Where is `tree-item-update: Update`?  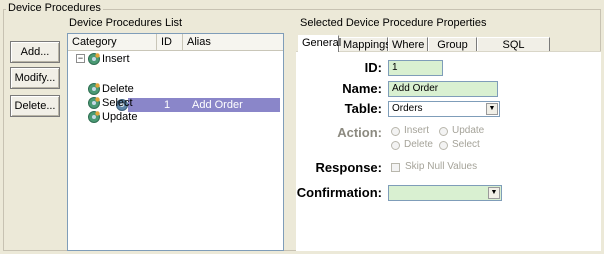
tree-item-update: Update is located at coordinates (119, 117).